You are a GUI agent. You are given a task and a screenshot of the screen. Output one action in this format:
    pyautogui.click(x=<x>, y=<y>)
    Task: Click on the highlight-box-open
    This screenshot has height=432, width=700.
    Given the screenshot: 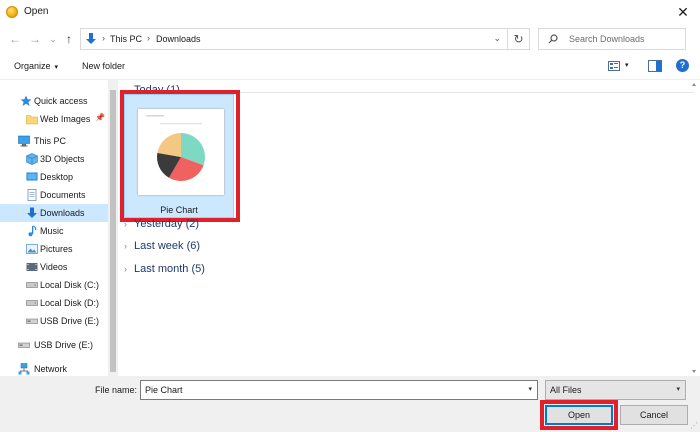 What is the action you would take?
    pyautogui.click(x=579, y=415)
    